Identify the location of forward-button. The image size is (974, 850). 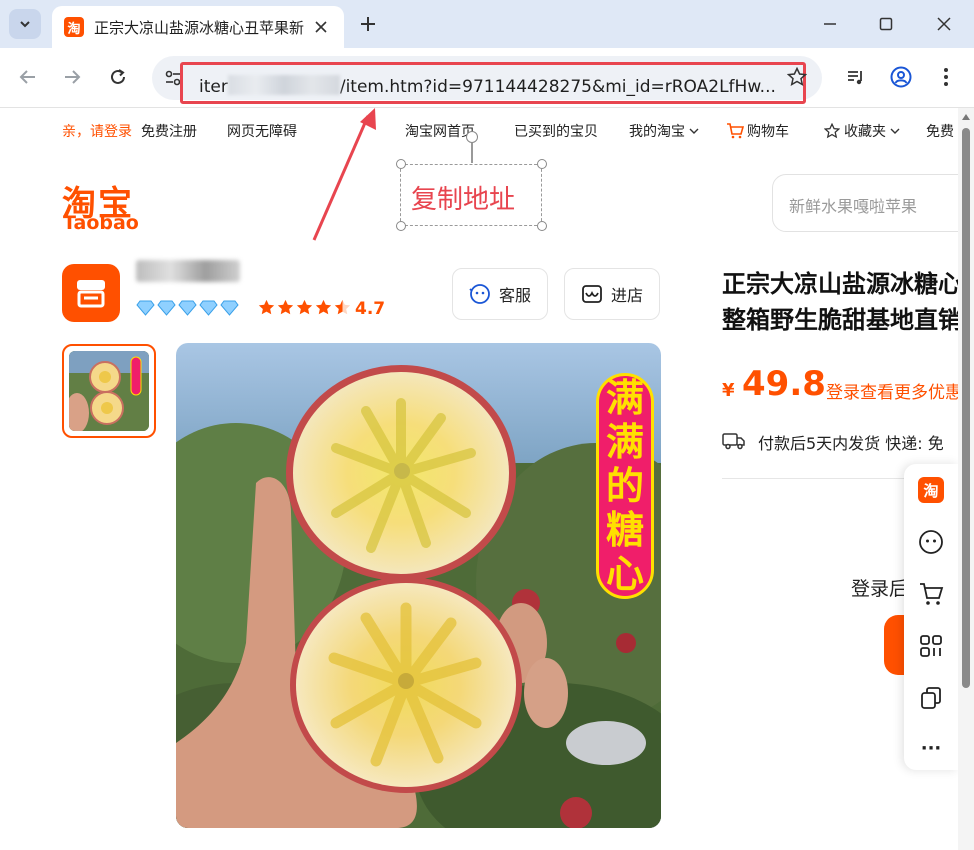
(72, 77).